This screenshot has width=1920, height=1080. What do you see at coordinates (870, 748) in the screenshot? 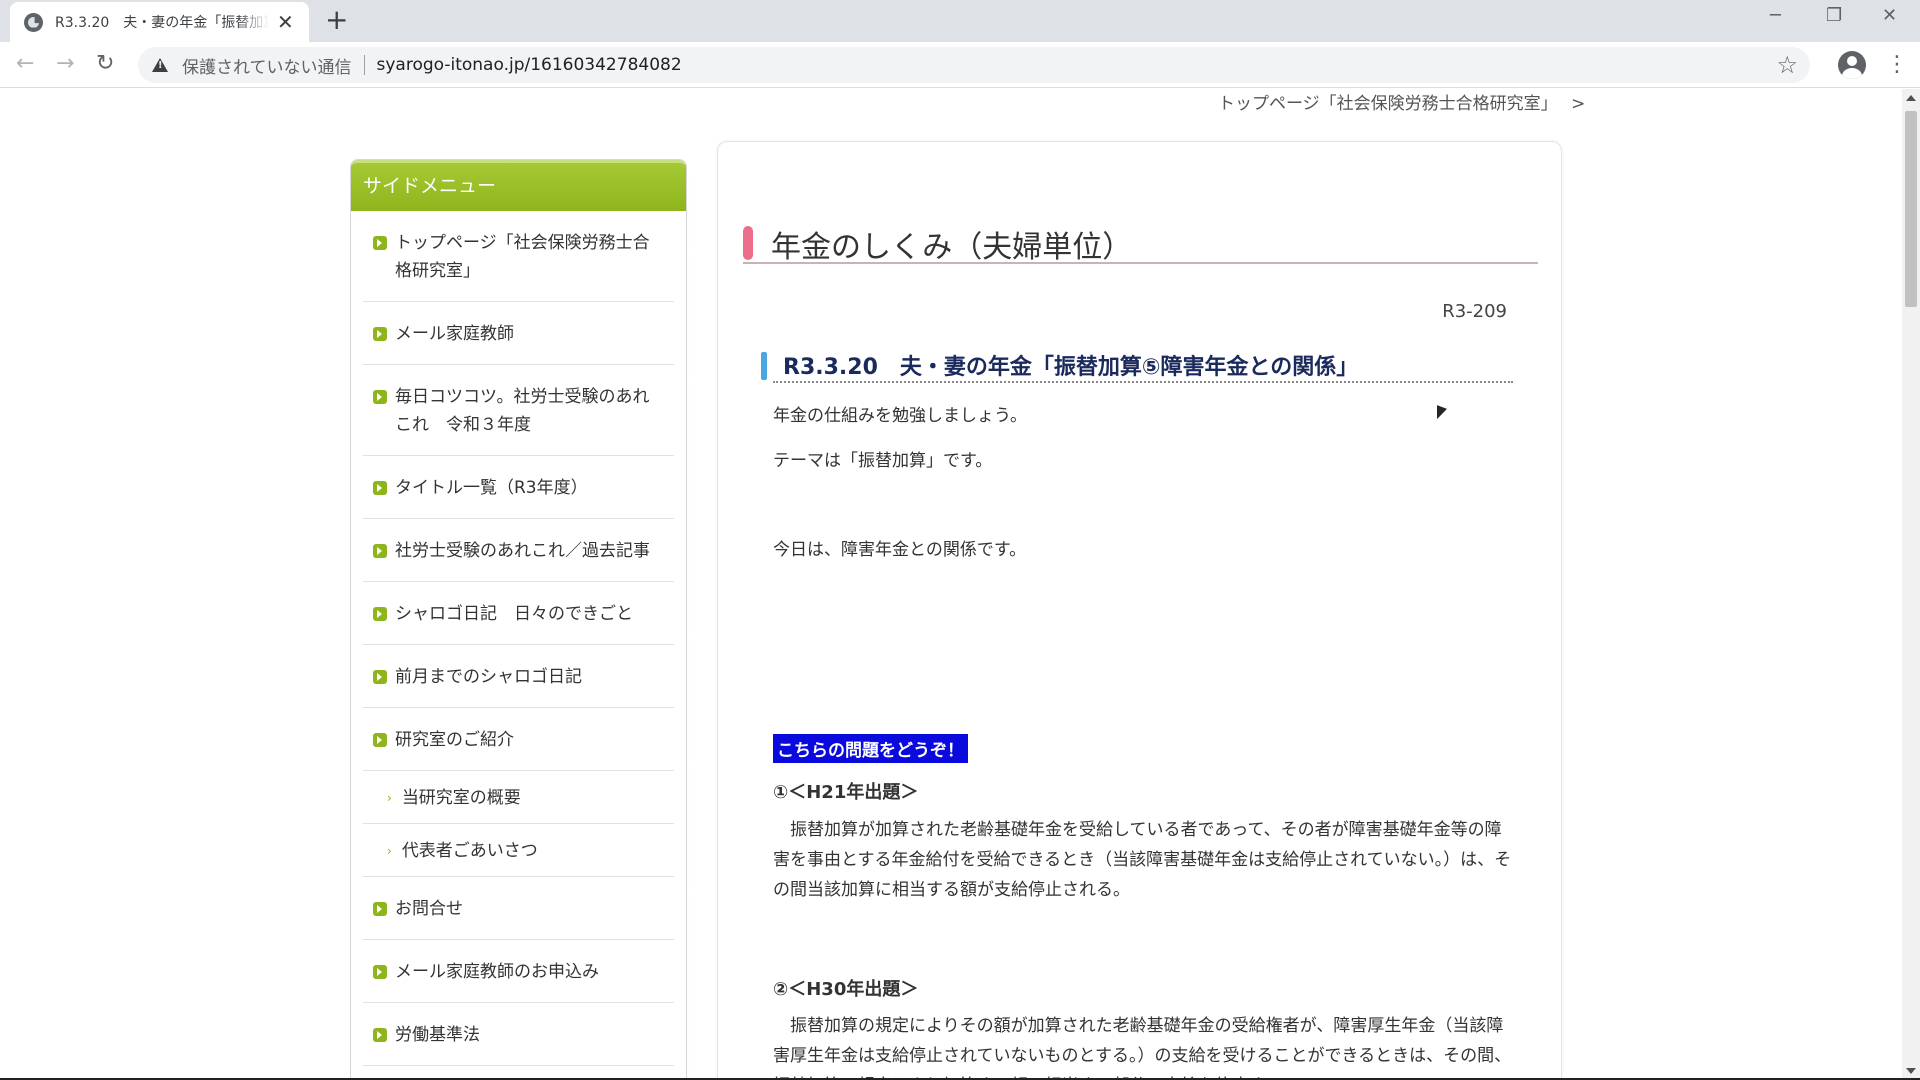
I see `question-highlight: こちらの問題をどうぞ！` at bounding box center [870, 748].